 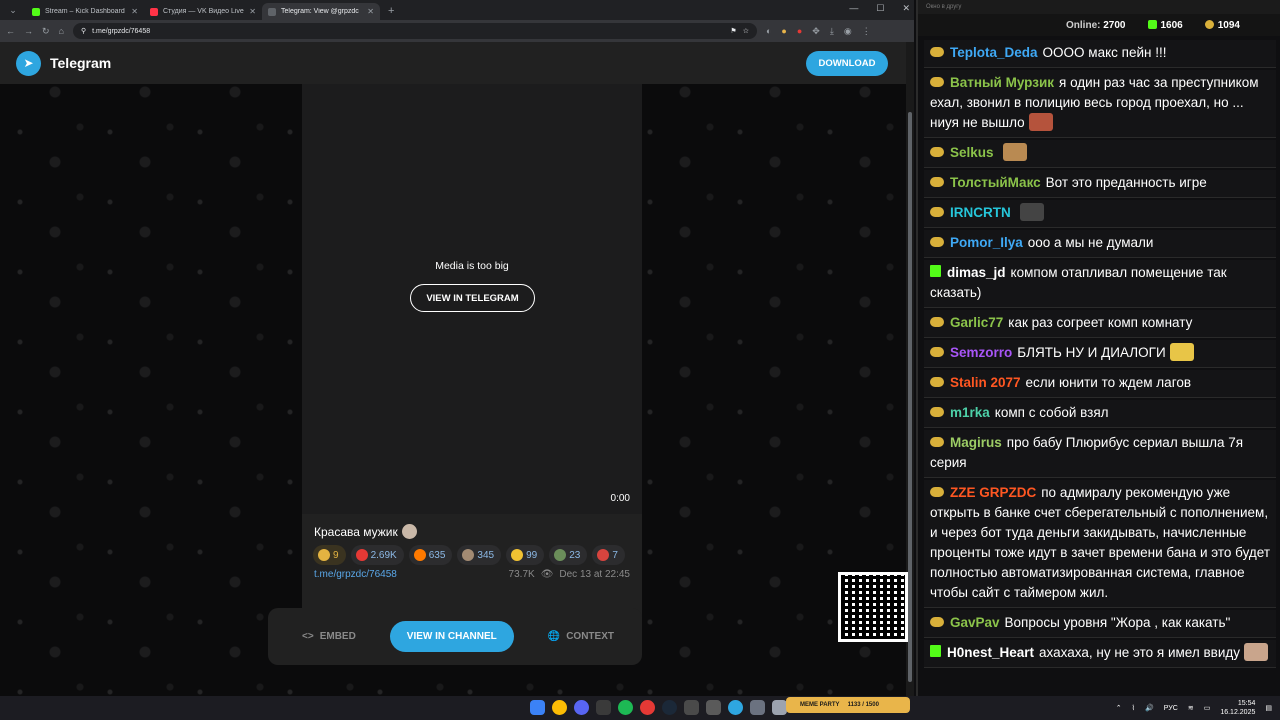 I want to click on chat-username: Stalin 2077, so click(x=985, y=382).